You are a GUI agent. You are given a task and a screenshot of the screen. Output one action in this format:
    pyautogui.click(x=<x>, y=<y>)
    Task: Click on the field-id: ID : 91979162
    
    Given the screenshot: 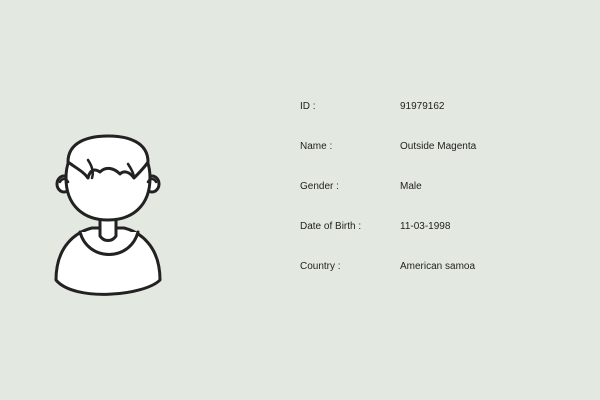 What is the action you would take?
    pyautogui.click(x=430, y=107)
    